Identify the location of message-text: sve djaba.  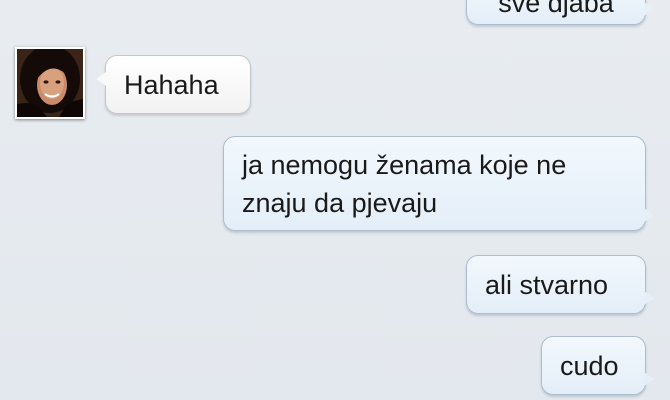
(556, 9).